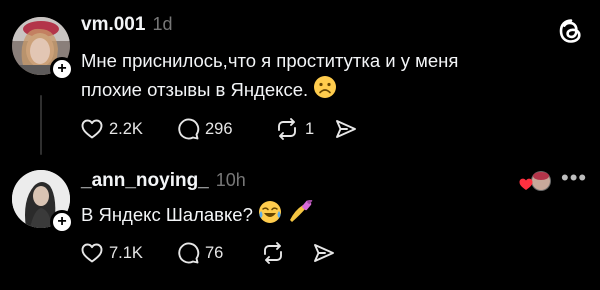 This screenshot has height=290, width=600. Describe the element at coordinates (304, 129) in the screenshot. I see `repost-button: 1` at that location.